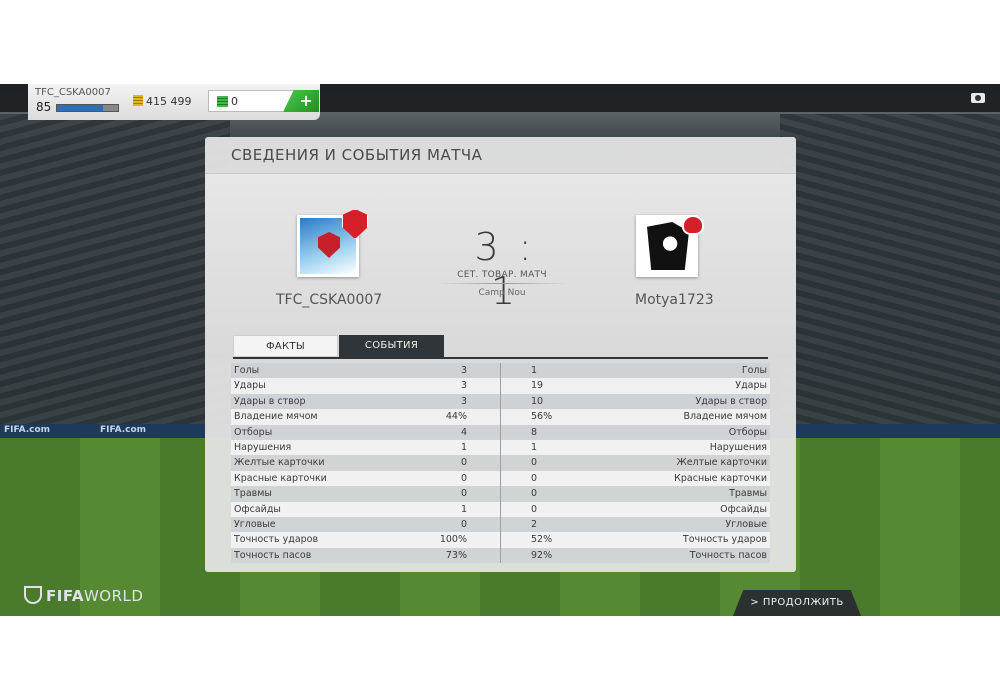 This screenshot has height=700, width=1000. I want to click on brand-thin: WORLD, so click(113, 596).